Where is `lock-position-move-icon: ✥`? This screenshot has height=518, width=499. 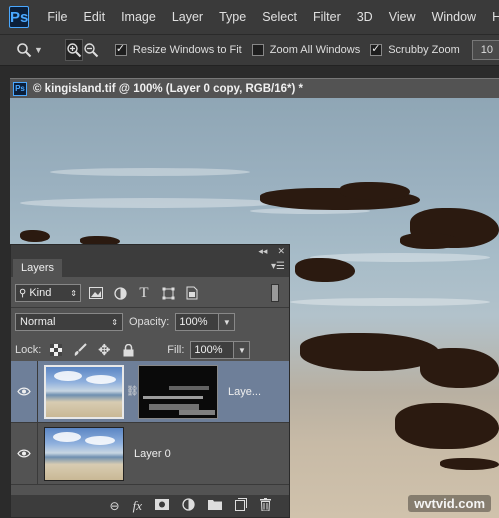
lock-position-move-icon: ✥ is located at coordinates (104, 350).